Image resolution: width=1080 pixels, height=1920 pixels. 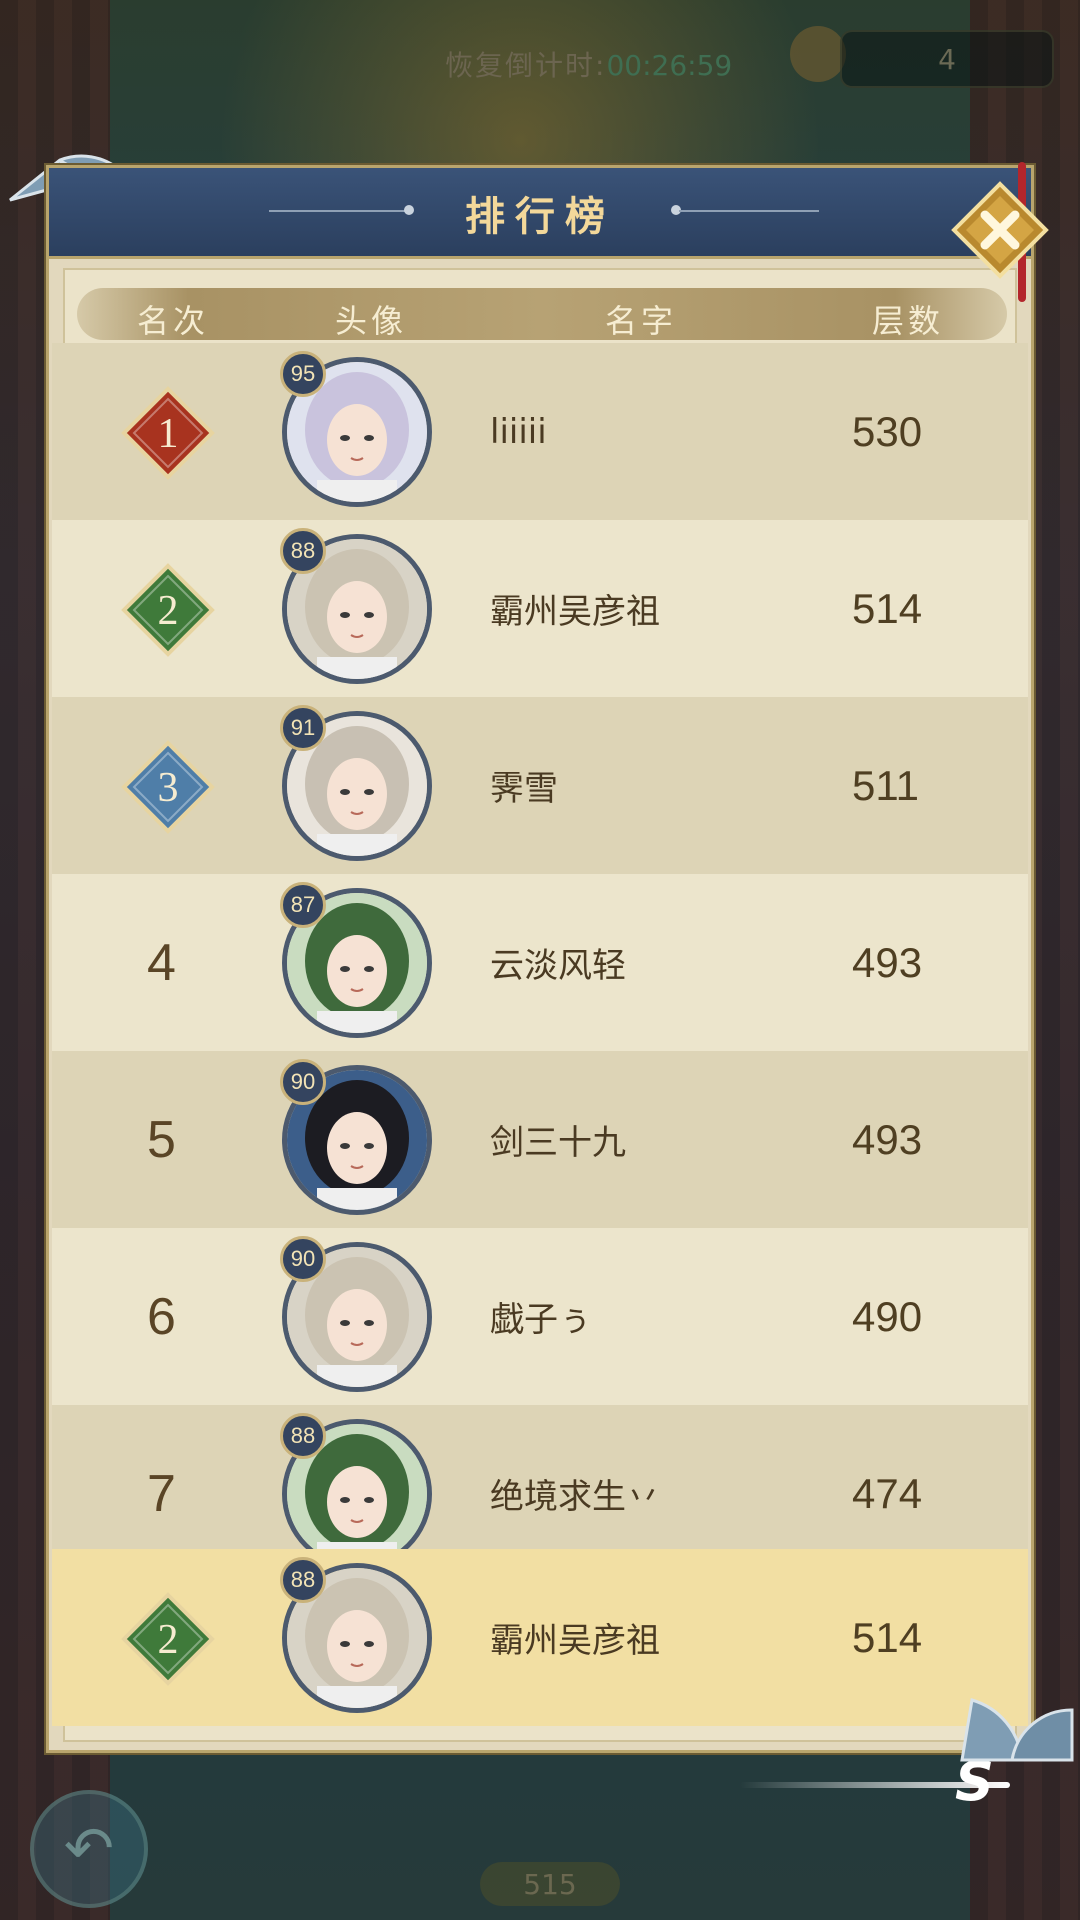 What do you see at coordinates (887, 1316) in the screenshot?
I see `floor-count: 490` at bounding box center [887, 1316].